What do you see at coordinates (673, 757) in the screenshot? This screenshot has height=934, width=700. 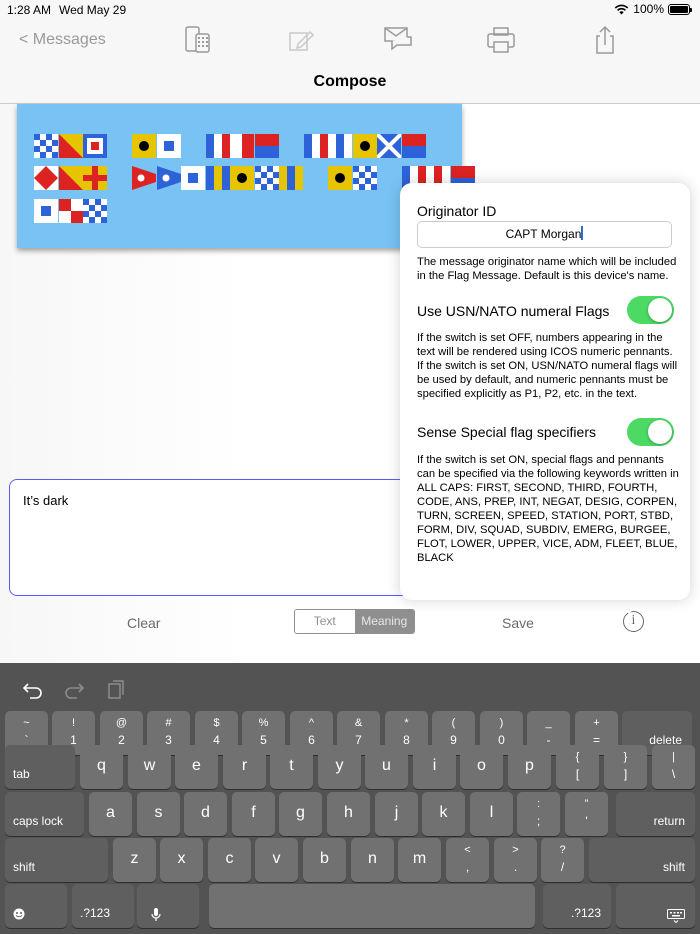 I see `key-shifted-label: |` at bounding box center [673, 757].